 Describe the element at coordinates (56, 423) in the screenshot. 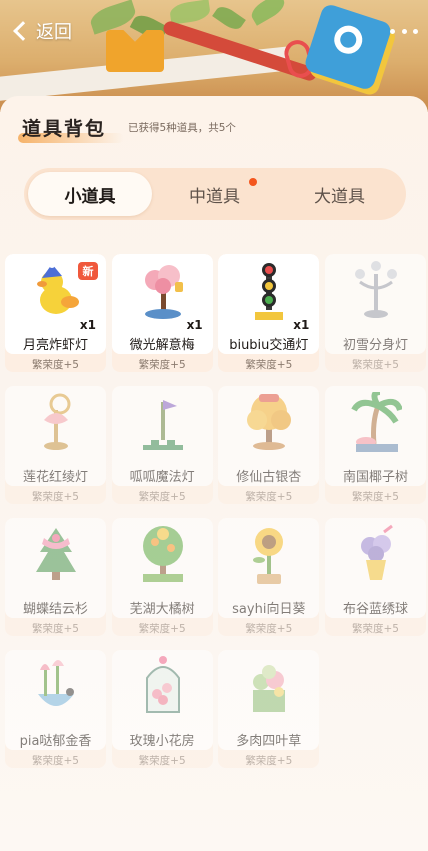

I see `lotus-lamp-icon` at that location.